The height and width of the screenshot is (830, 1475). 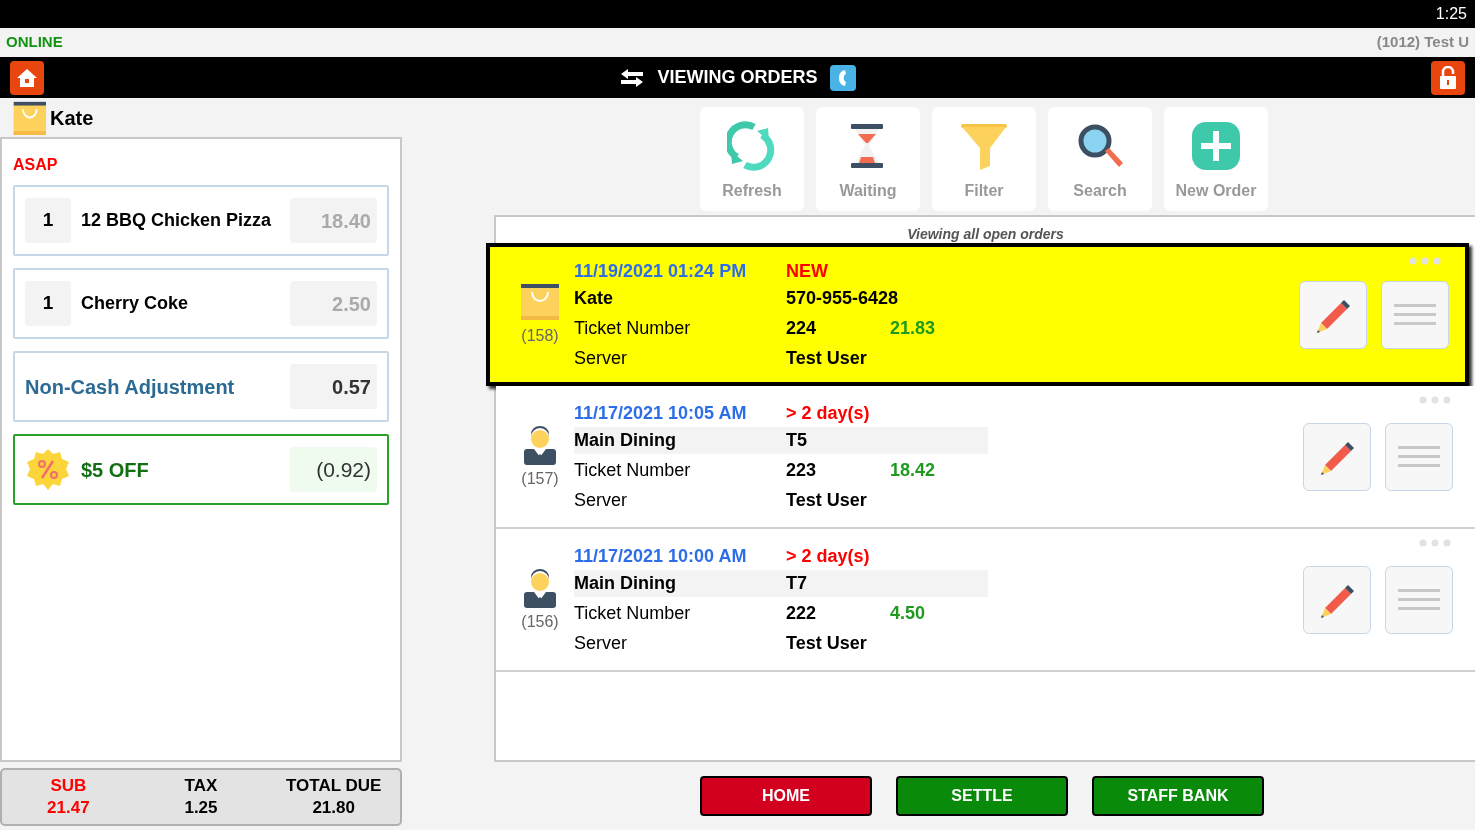 What do you see at coordinates (36, 165) in the screenshot?
I see `timing-label: ASAP` at bounding box center [36, 165].